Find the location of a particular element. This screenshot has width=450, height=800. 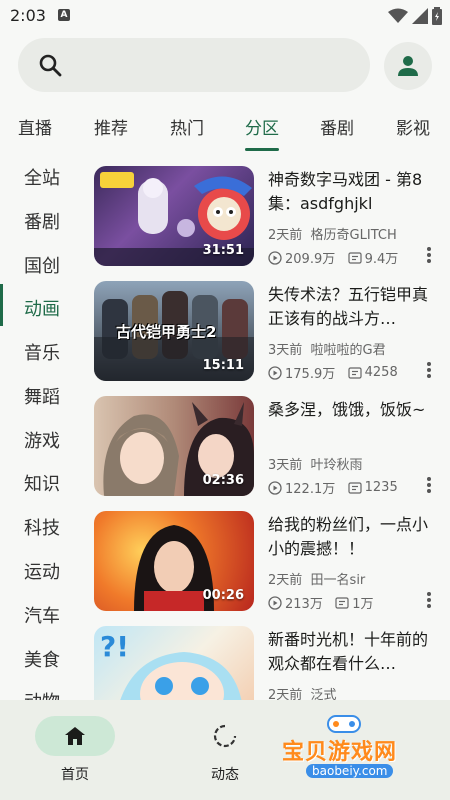

video-meta: 3天前 叶玲秋雨 is located at coordinates (315, 463).